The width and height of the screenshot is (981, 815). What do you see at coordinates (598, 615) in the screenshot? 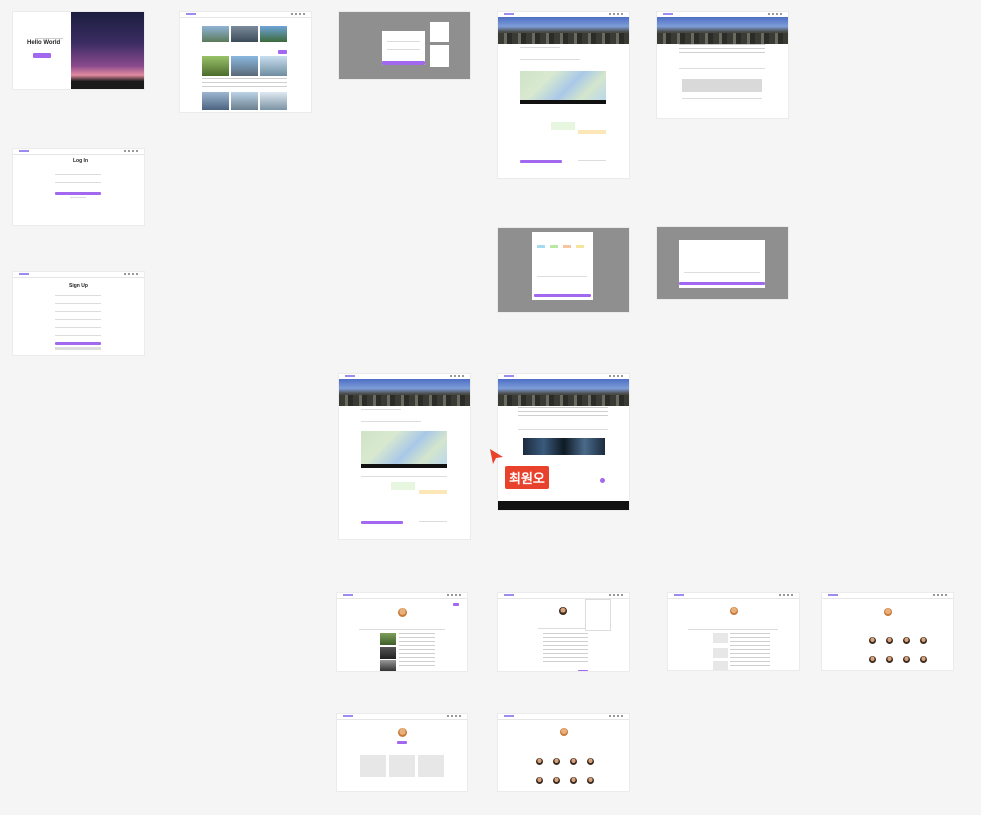
I see `dropdown-menu` at bounding box center [598, 615].